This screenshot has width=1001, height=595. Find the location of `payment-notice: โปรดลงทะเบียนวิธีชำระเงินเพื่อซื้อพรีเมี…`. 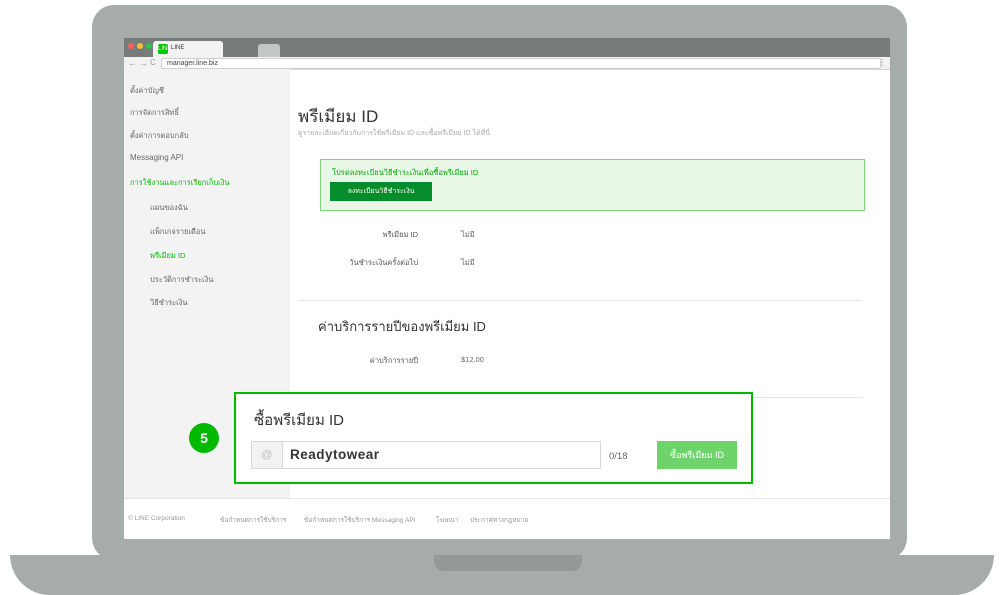

payment-notice: โปรดลงทะเบียนวิธีชำระเงินเพื่อซื้อพรีเมี… is located at coordinates (592, 185).